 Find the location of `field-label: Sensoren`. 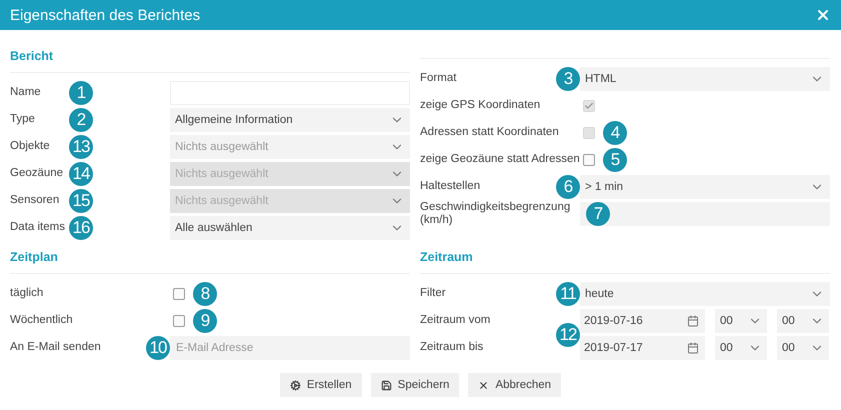

field-label: Sensoren is located at coordinates (35, 200).